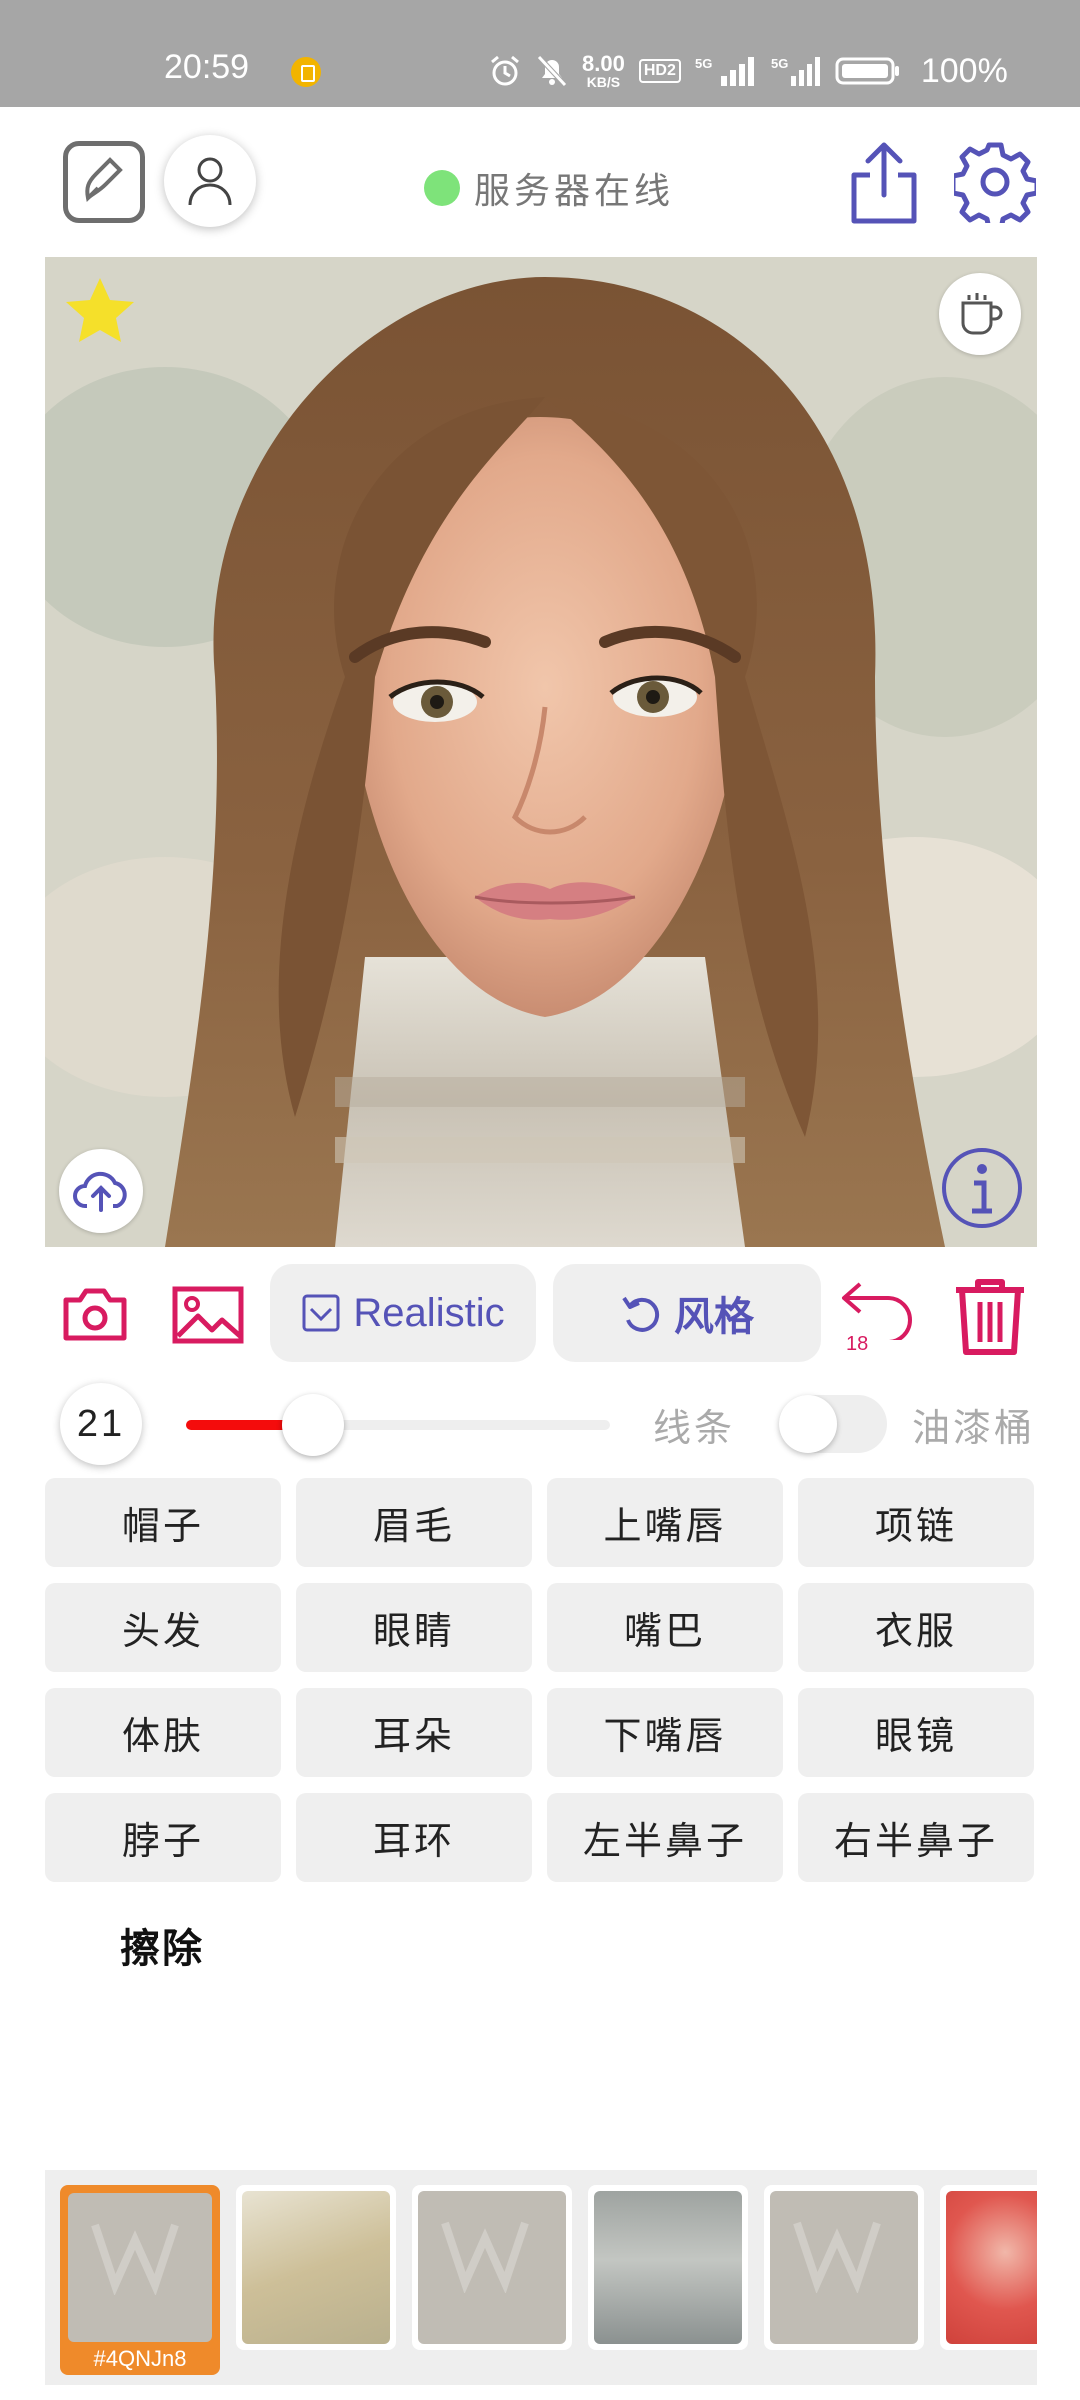  Describe the element at coordinates (140, 2358) in the screenshot. I see `thumbnail-label: #4QNJn8` at that location.